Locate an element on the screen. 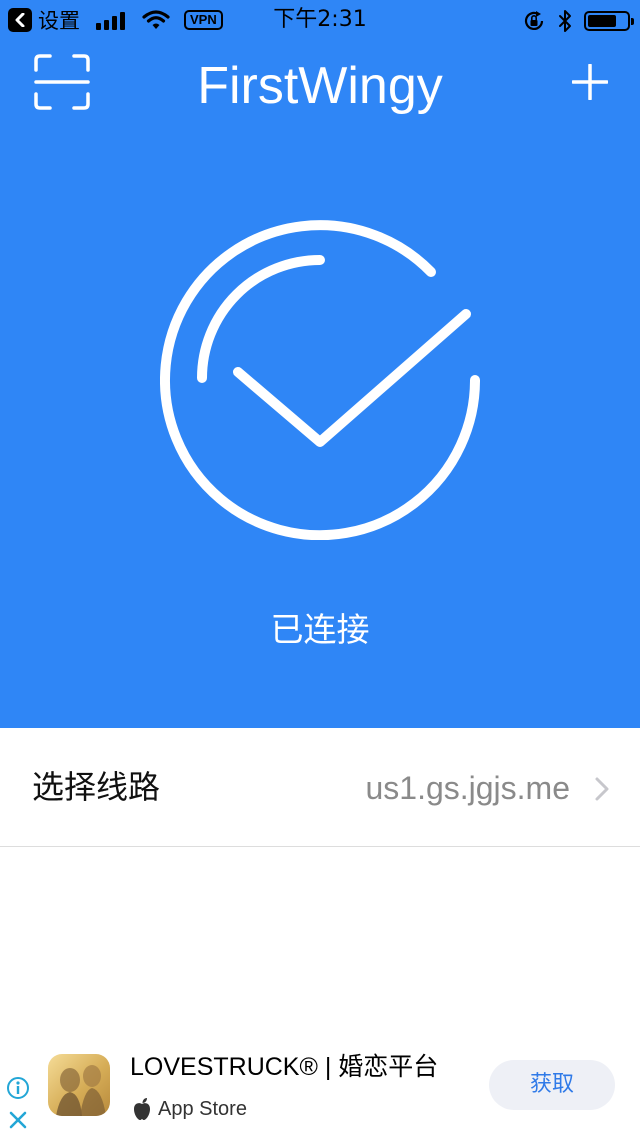 This screenshot has width=640, height=1136. bluetooth-icon is located at coordinates (565, 21).